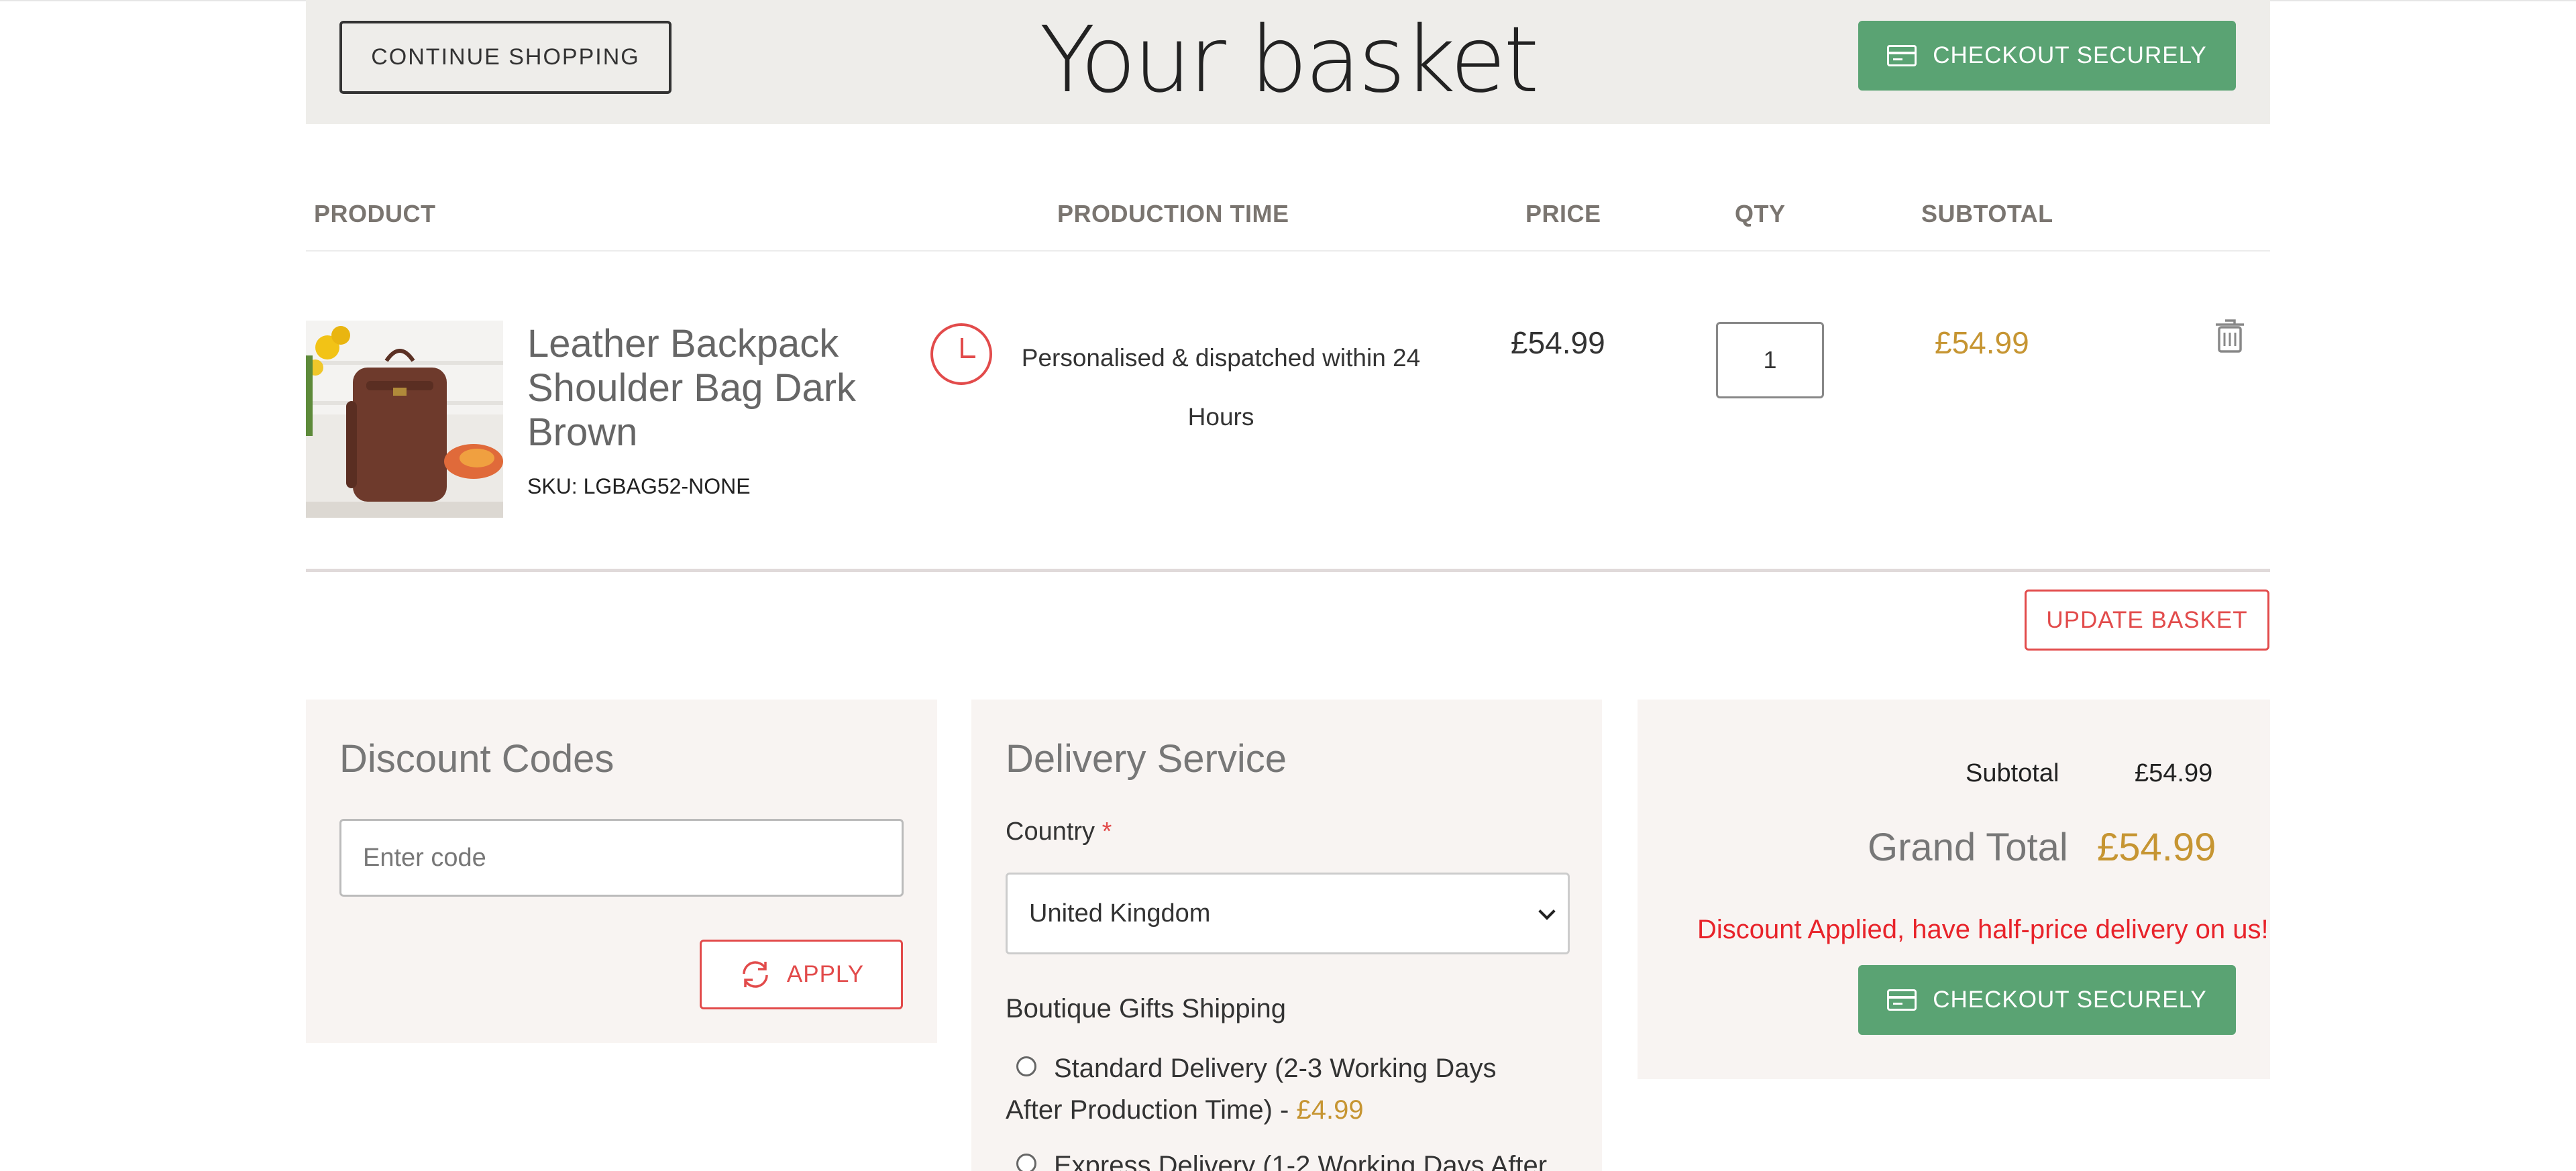 The image size is (2576, 1171). What do you see at coordinates (2174, 773) in the screenshot?
I see `subtotal-value: £54.99` at bounding box center [2174, 773].